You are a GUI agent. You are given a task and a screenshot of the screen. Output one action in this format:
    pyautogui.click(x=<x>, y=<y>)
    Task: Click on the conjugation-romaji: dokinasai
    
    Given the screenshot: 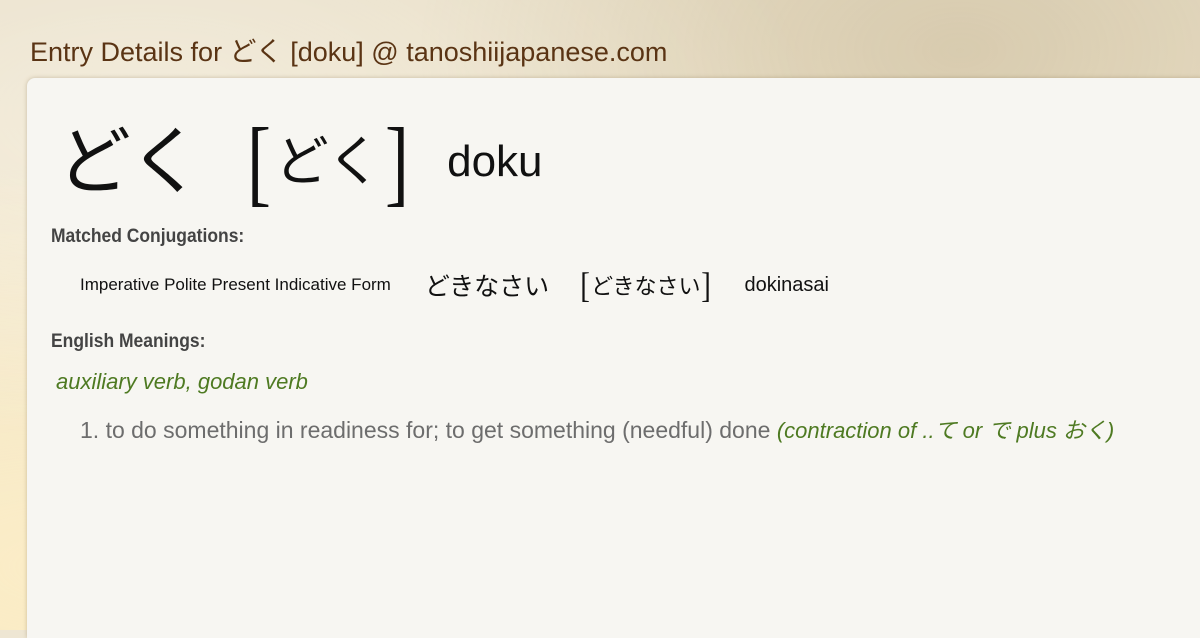 What is the action you would take?
    pyautogui.click(x=786, y=284)
    